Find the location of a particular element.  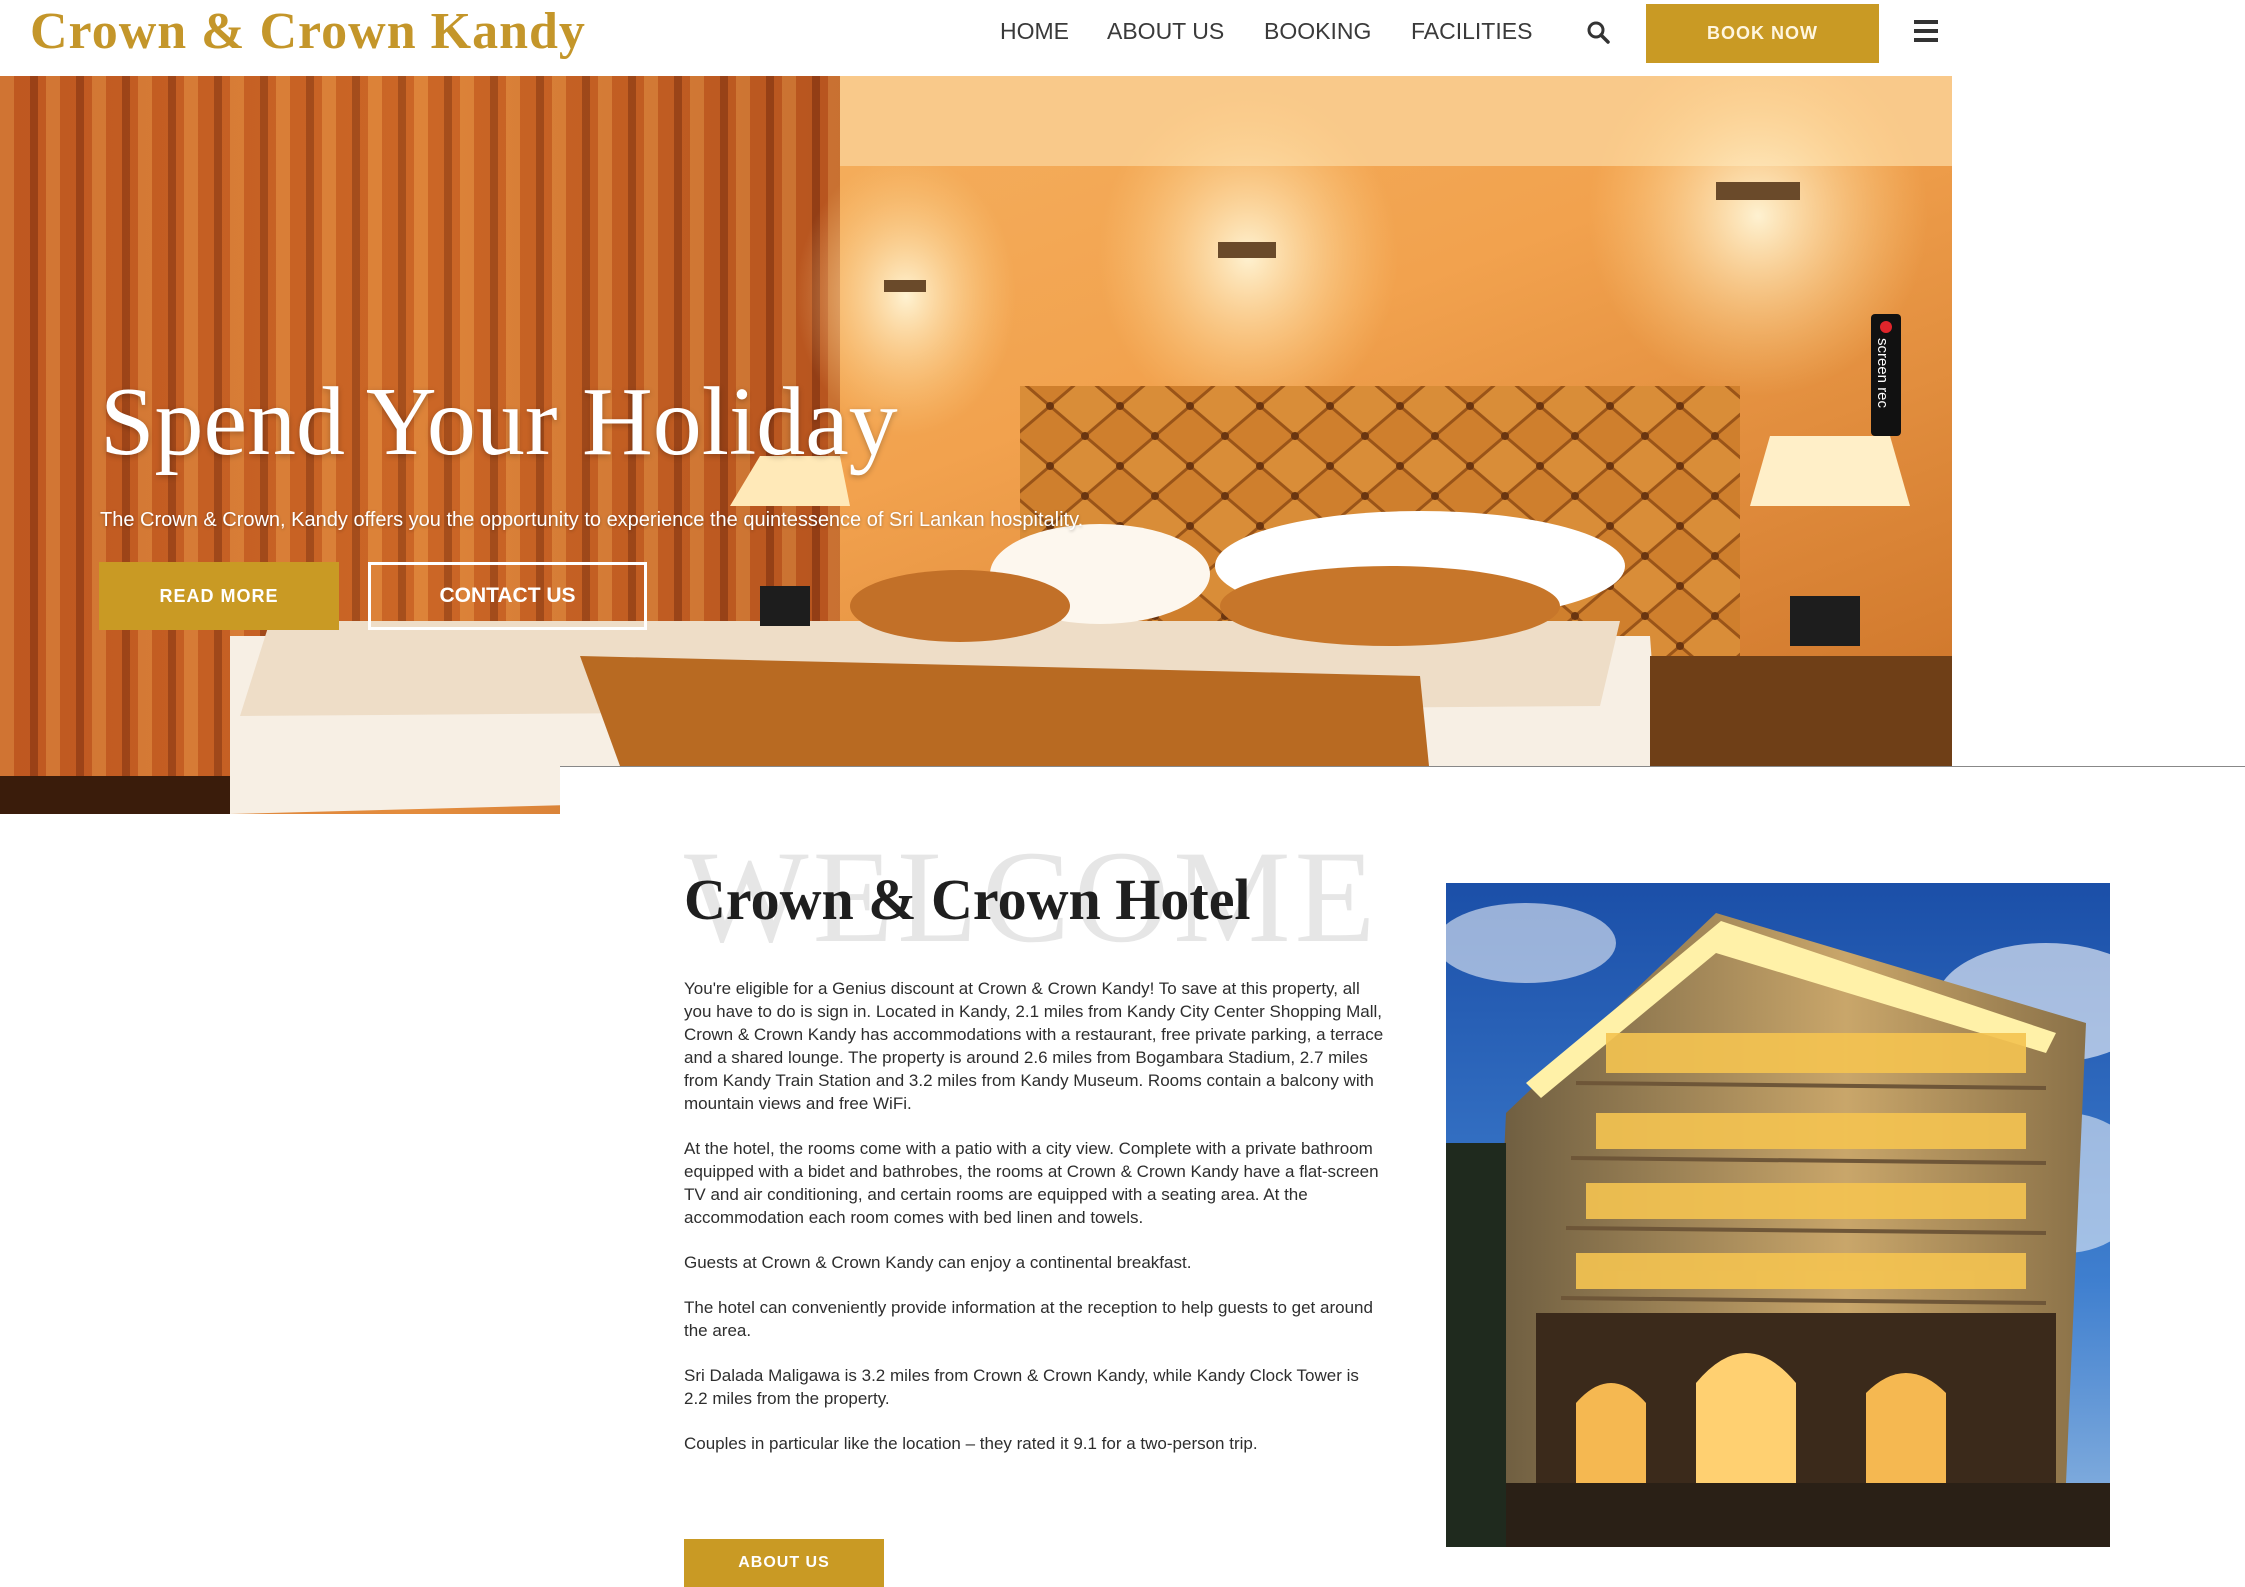

welcome-title: Crown & Crown Hotel is located at coordinates (967, 899).